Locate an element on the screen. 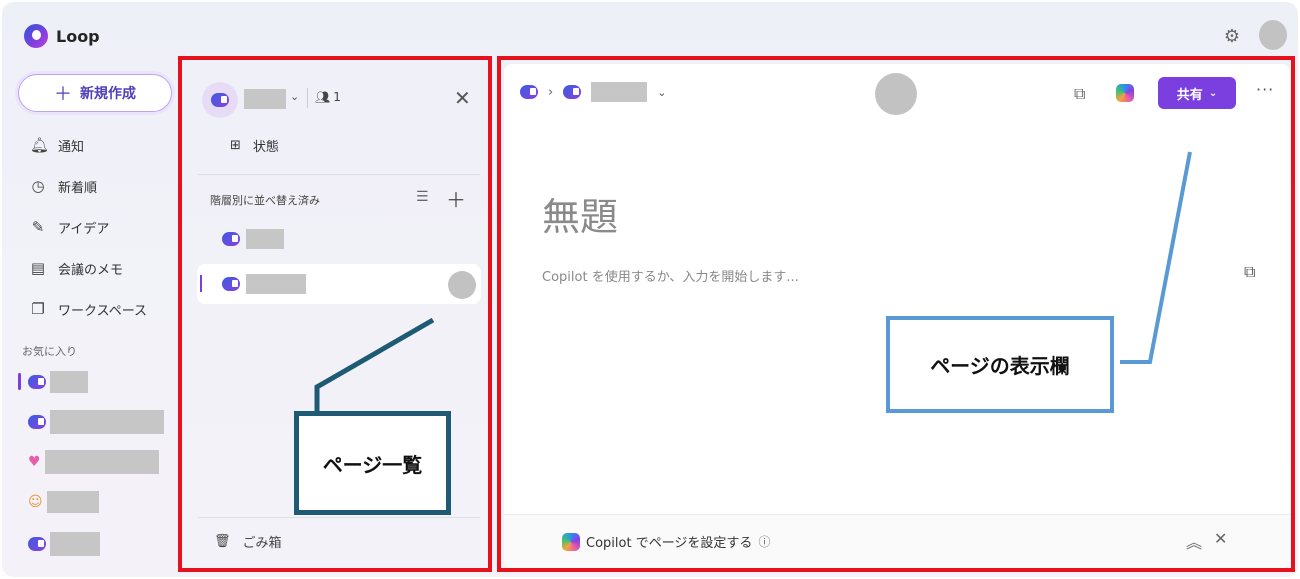 This screenshot has width=1300, height=579. sidebar-item-label: ワークスペース is located at coordinates (103, 311).